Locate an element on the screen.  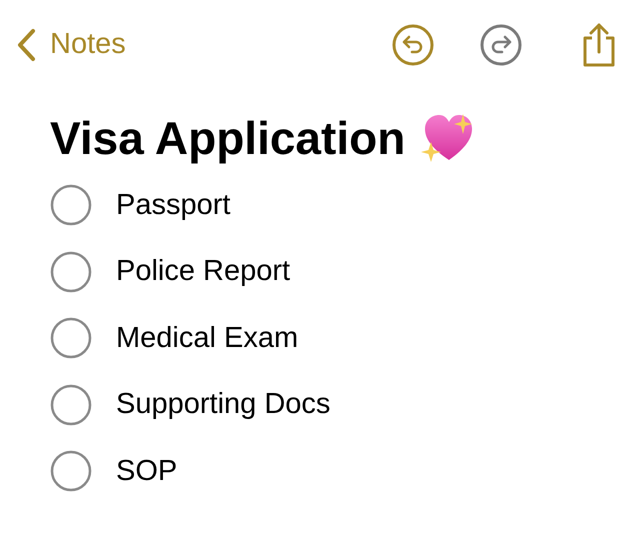
sparkling-heart-icon is located at coordinates (446, 138).